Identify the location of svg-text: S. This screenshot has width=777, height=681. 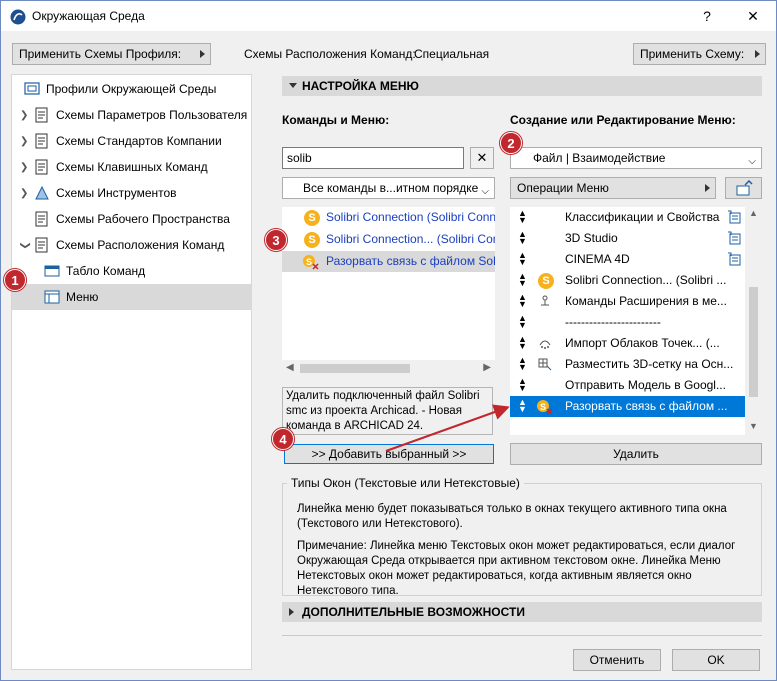
(309, 262).